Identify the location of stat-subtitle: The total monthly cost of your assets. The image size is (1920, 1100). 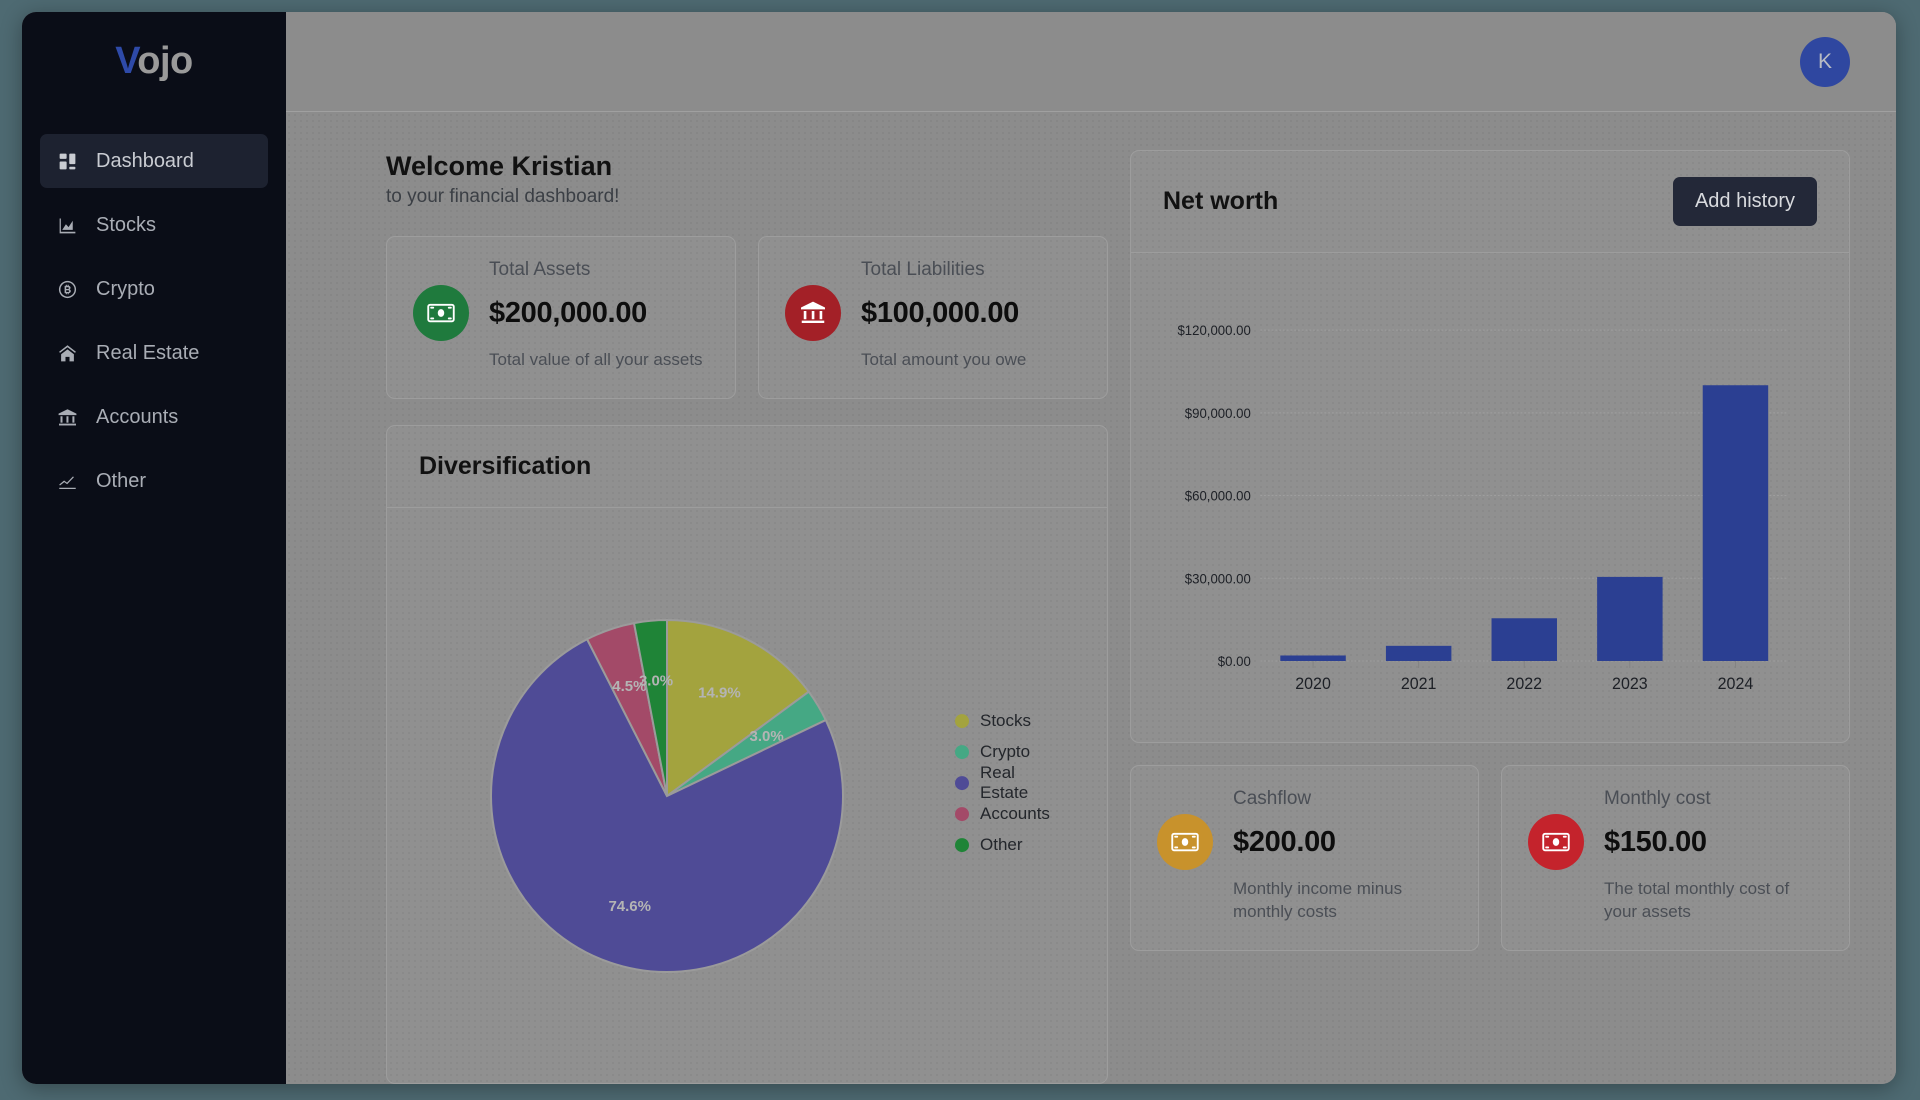
(1697, 900).